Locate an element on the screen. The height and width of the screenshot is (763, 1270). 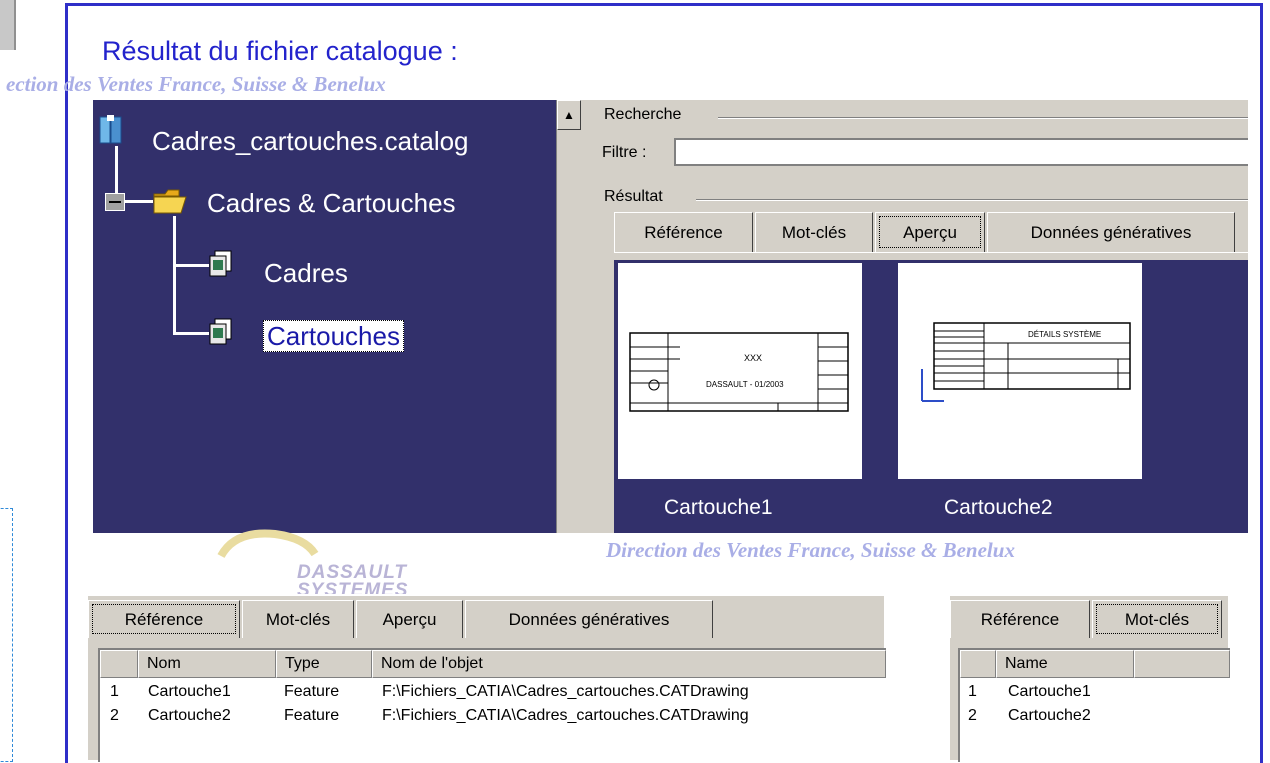
bottom-right-tabs: Référence Mot-clés is located at coordinates (1087, 619).